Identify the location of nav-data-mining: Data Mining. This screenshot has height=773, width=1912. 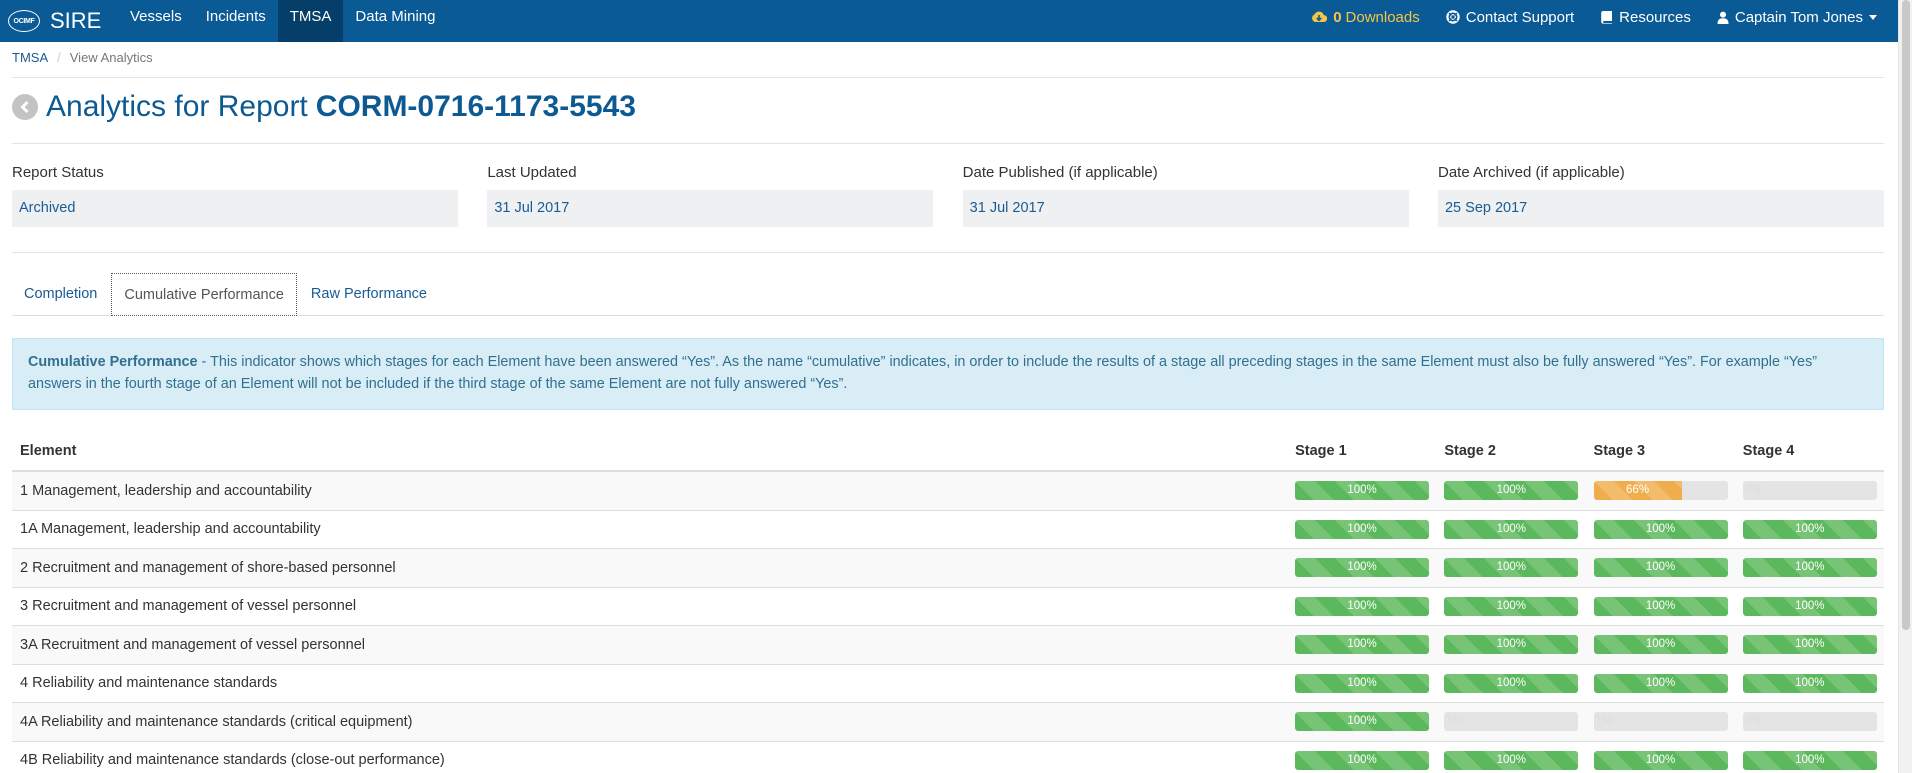
(395, 21).